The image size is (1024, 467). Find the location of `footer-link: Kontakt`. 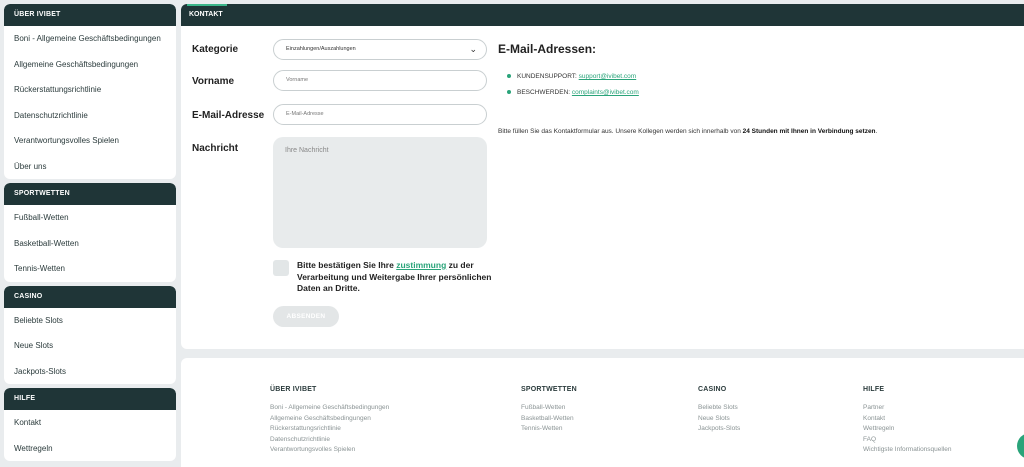

footer-link: Kontakt is located at coordinates (907, 419).